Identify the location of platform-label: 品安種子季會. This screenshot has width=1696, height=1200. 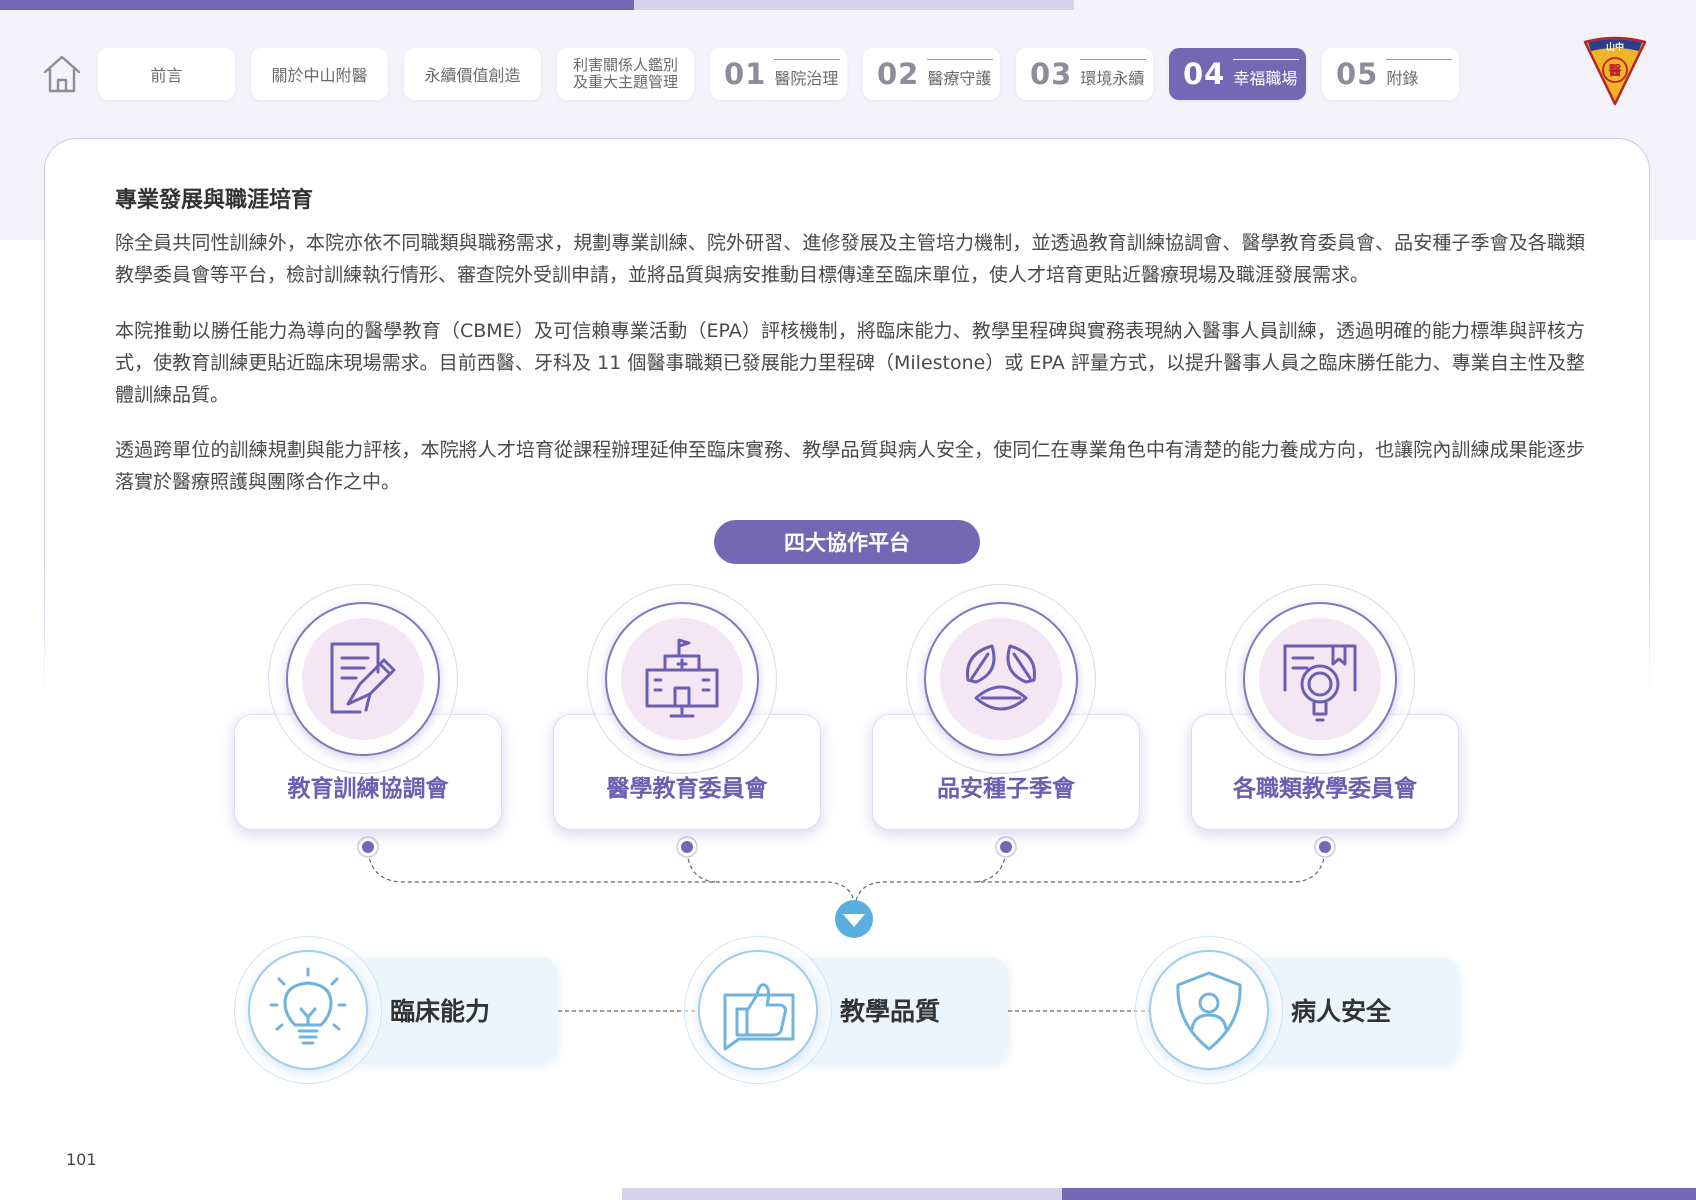
(1006, 789).